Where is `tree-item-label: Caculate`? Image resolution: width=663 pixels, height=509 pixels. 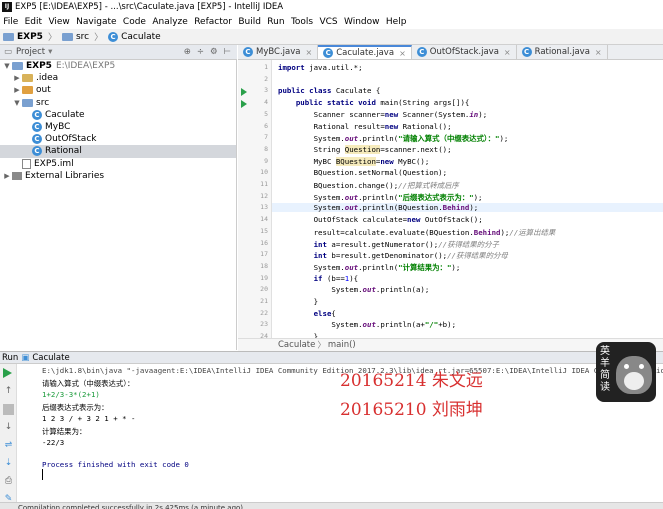 tree-item-label: Caculate is located at coordinates (65, 114).